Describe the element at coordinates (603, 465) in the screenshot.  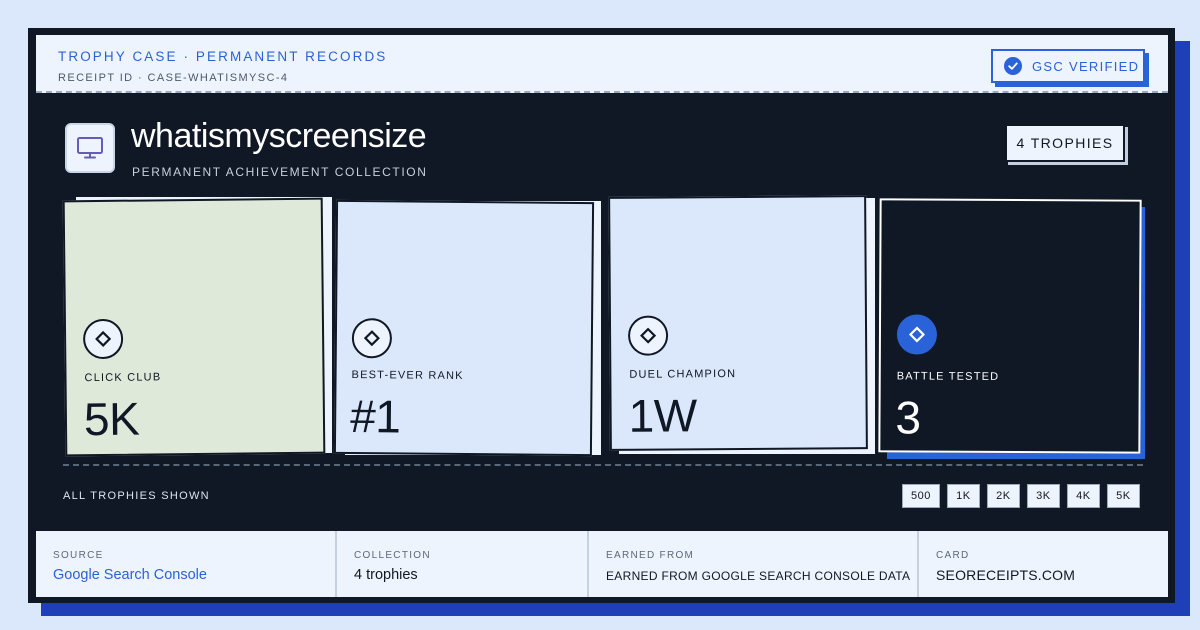
I see `dashed-divider` at that location.